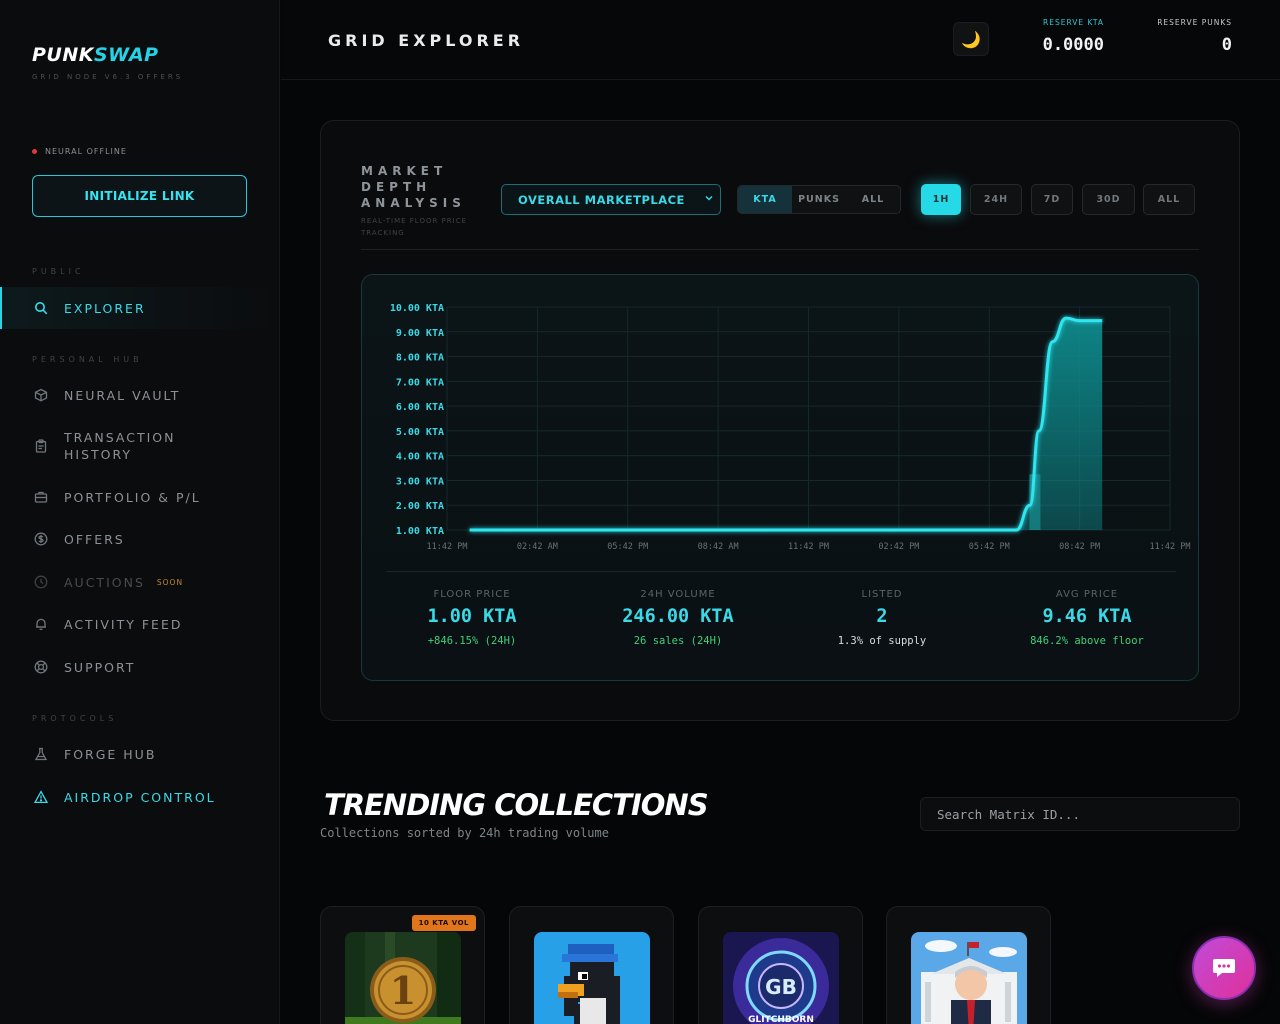 The width and height of the screenshot is (1280, 1024). I want to click on sidebar-item-airdrop-control: AIRDROP CONTROL, so click(139, 797).